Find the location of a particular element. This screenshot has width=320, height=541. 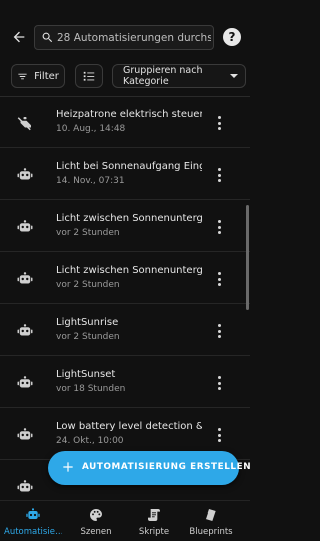

search-icon is located at coordinates (47, 38).